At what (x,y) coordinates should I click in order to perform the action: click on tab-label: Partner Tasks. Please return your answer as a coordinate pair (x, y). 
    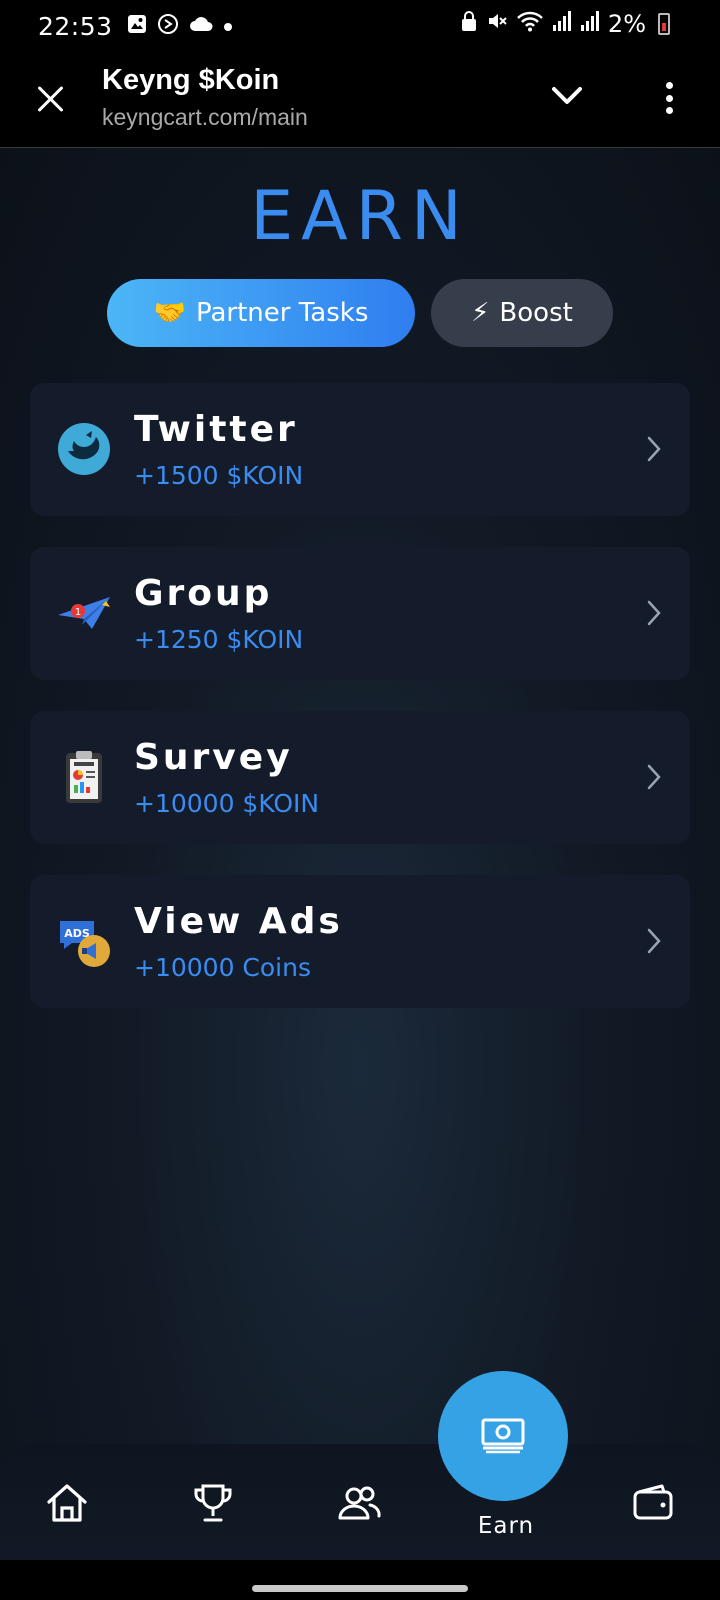
    Looking at the image, I should click on (282, 313).